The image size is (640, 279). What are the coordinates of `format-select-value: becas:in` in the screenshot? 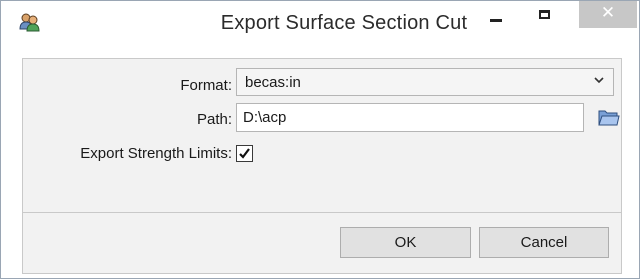 It's located at (273, 82).